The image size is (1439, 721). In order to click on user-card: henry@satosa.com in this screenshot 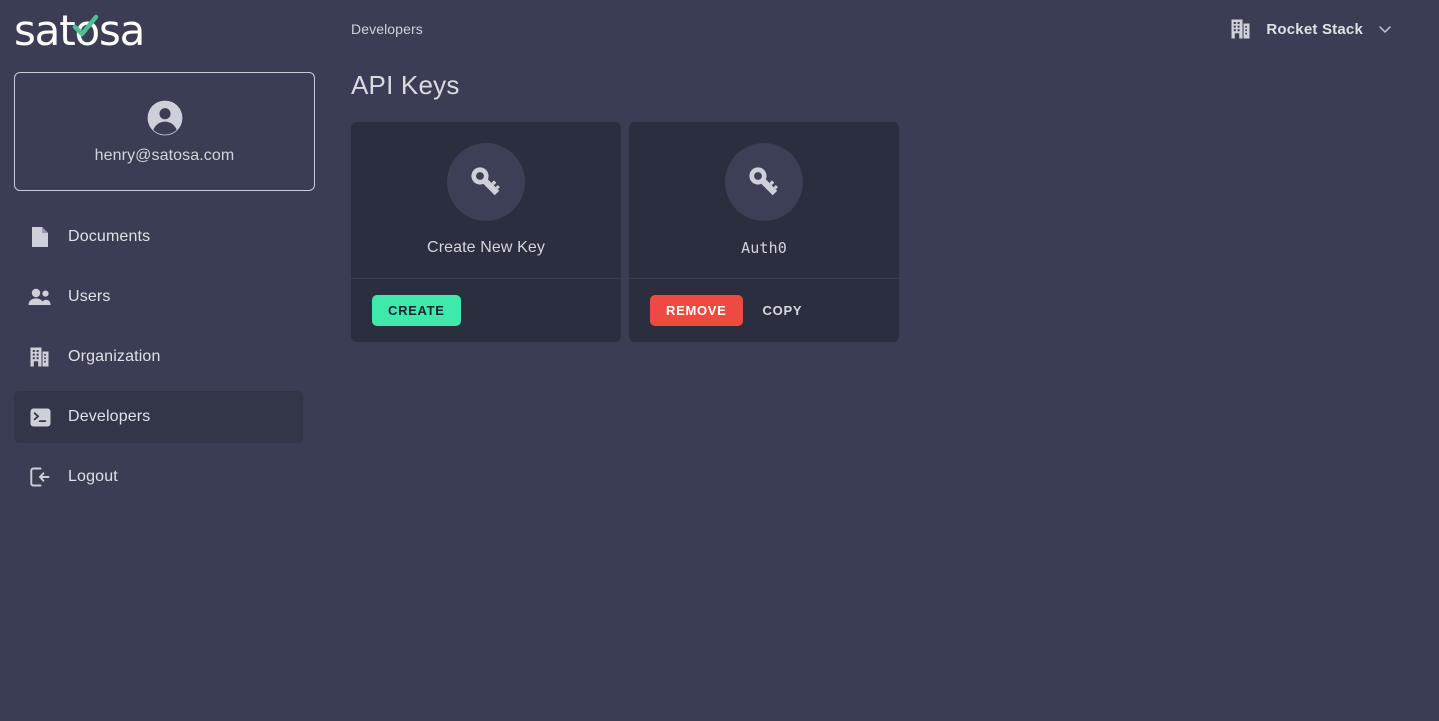, I will do `click(164, 131)`.